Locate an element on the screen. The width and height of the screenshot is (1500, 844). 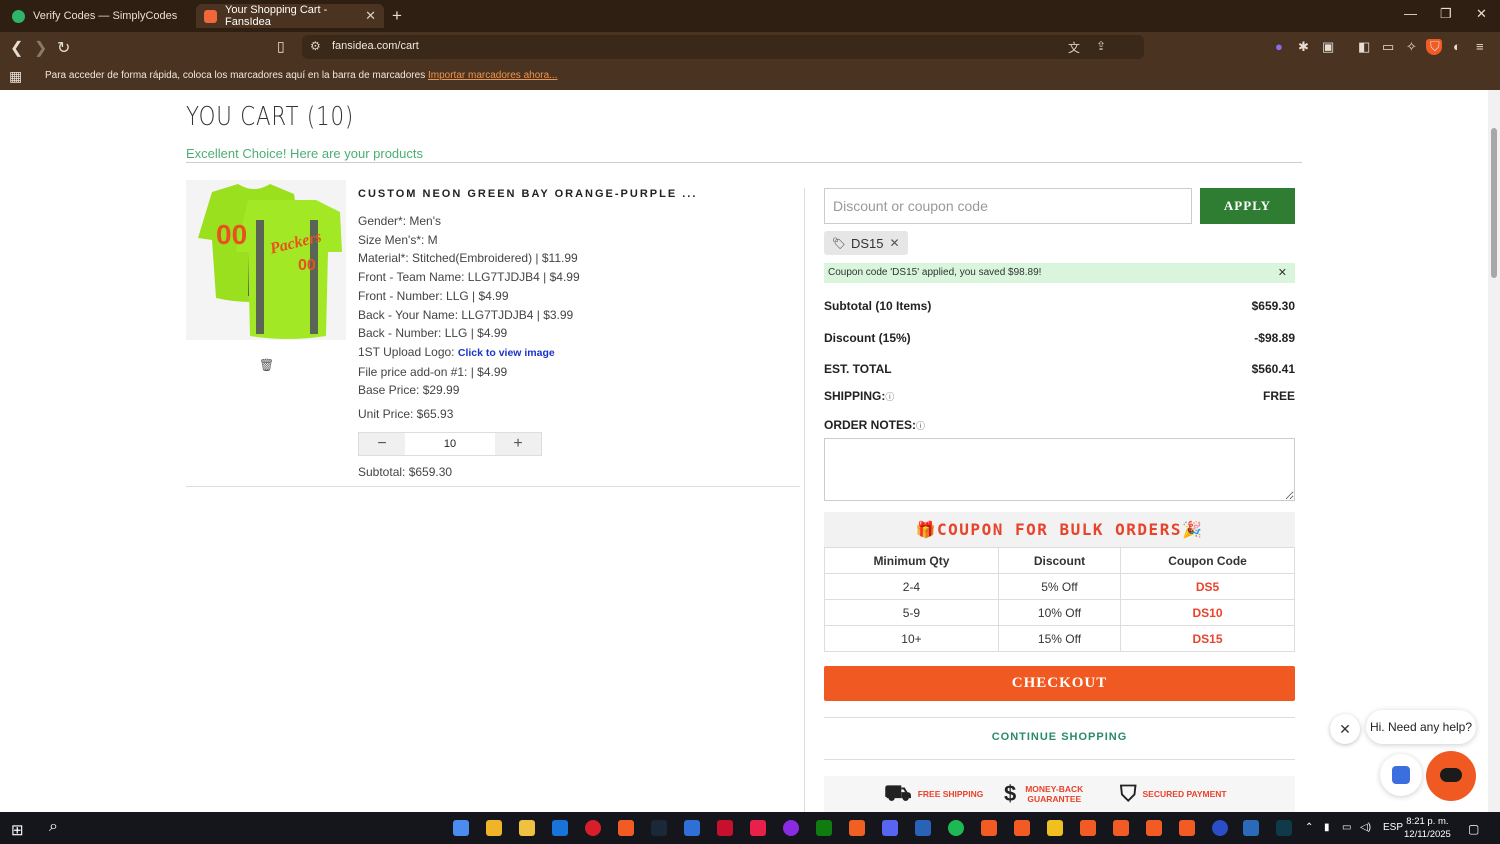
store-icon is located at coordinates (494, 828).